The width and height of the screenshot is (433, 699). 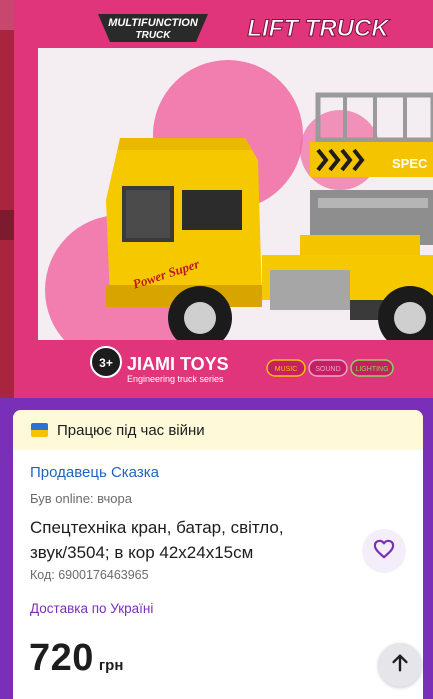 I want to click on box-title-text: LIFT TRUCK, so click(x=318, y=28).